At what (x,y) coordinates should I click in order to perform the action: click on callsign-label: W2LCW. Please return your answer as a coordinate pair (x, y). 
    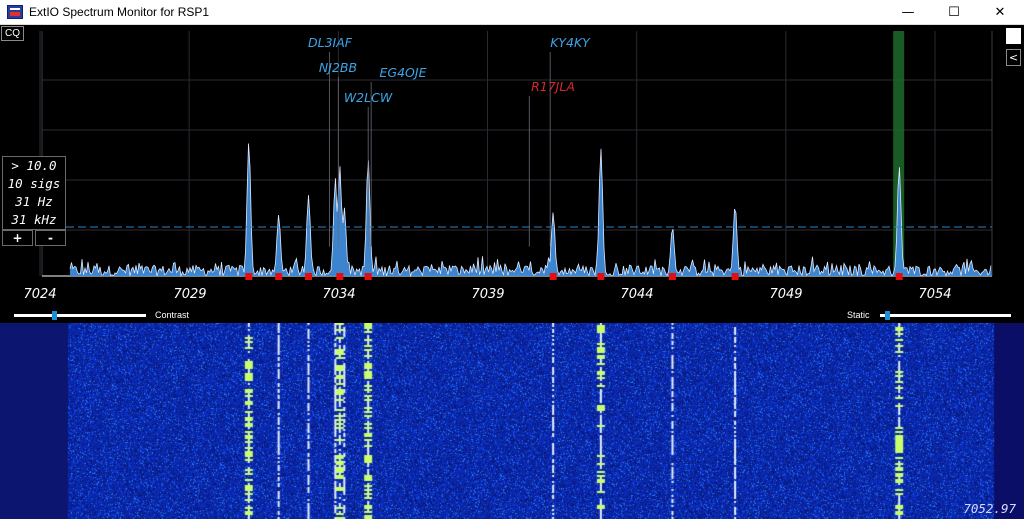
    Looking at the image, I should click on (368, 97).